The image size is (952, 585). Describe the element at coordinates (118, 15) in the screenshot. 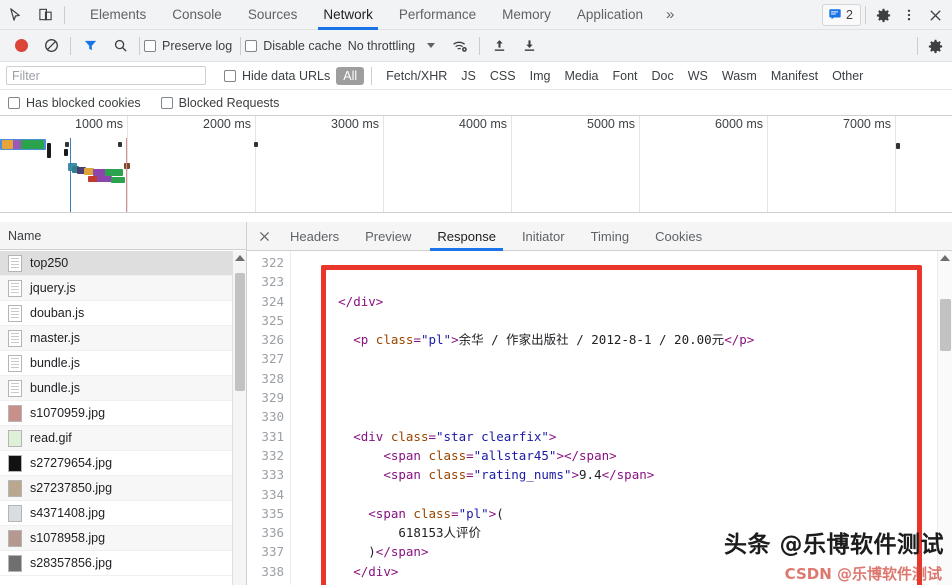

I see `tab-elements: Elements` at that location.